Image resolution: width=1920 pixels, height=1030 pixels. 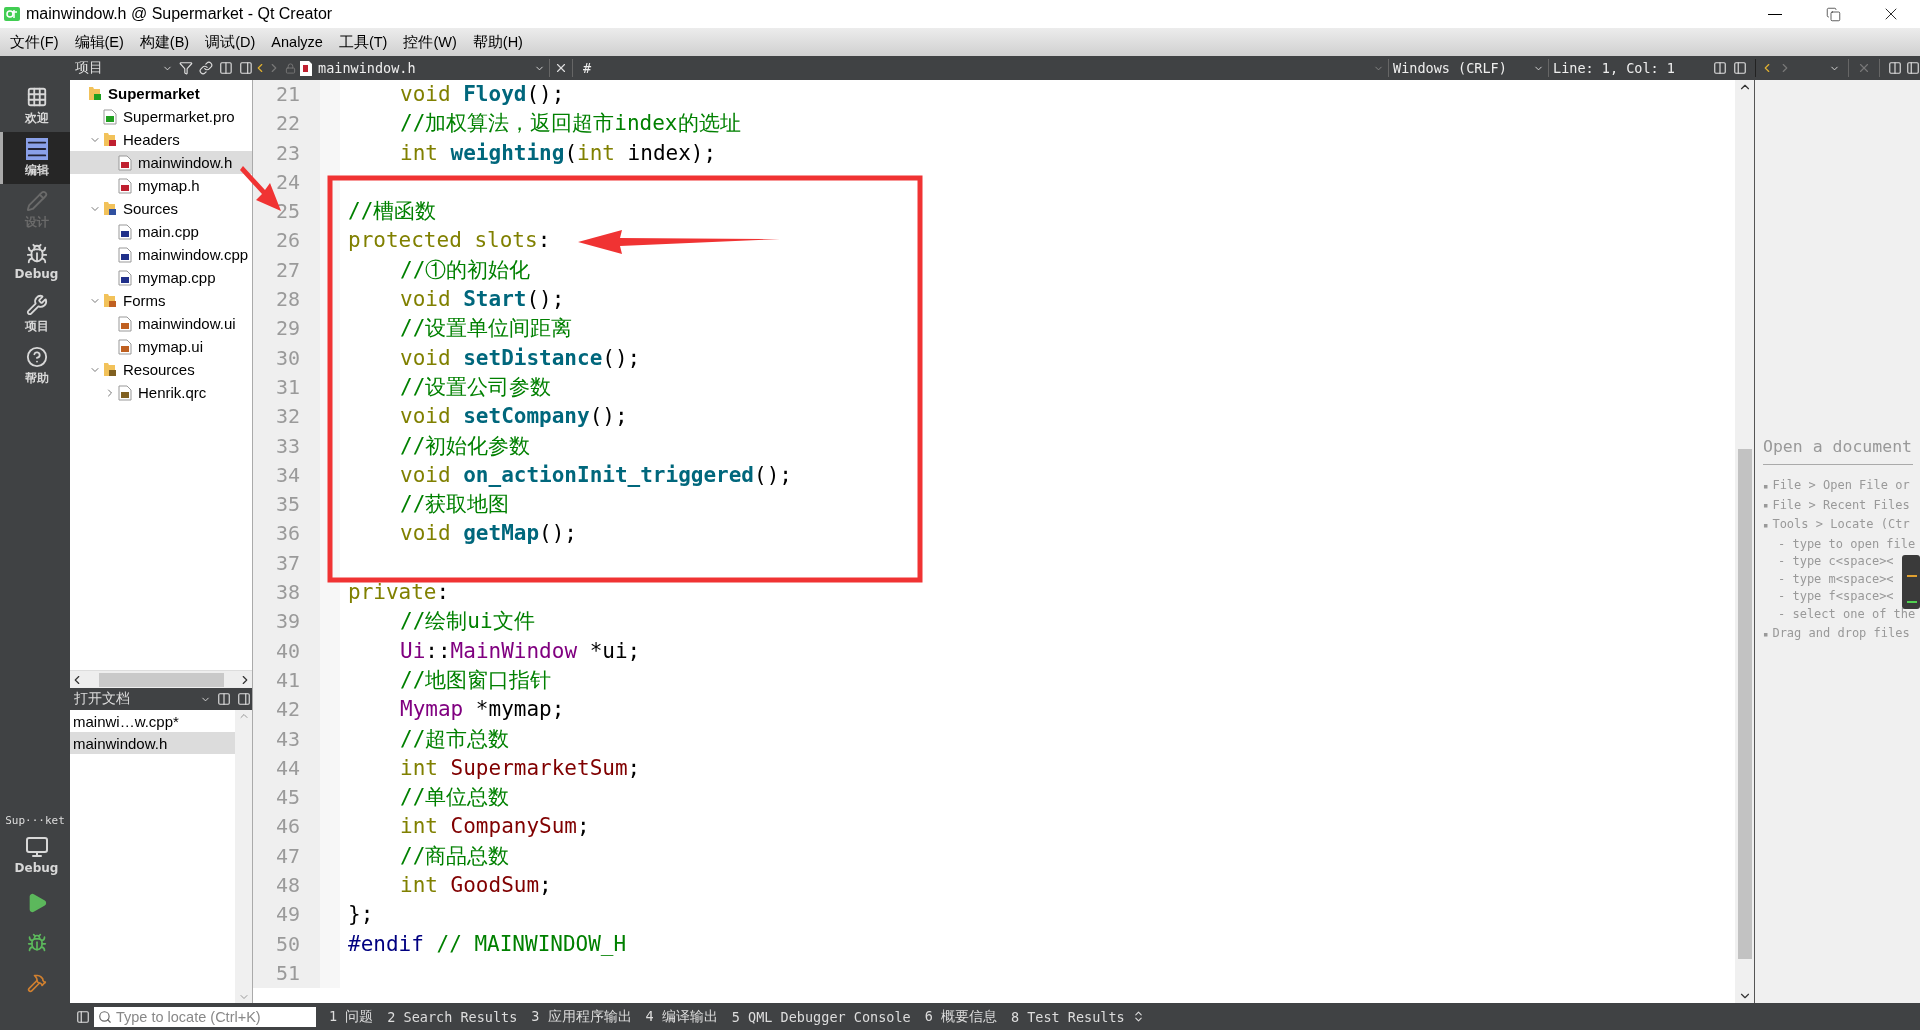 I want to click on code-line: int SupermarketSum;, so click(x=520, y=768).